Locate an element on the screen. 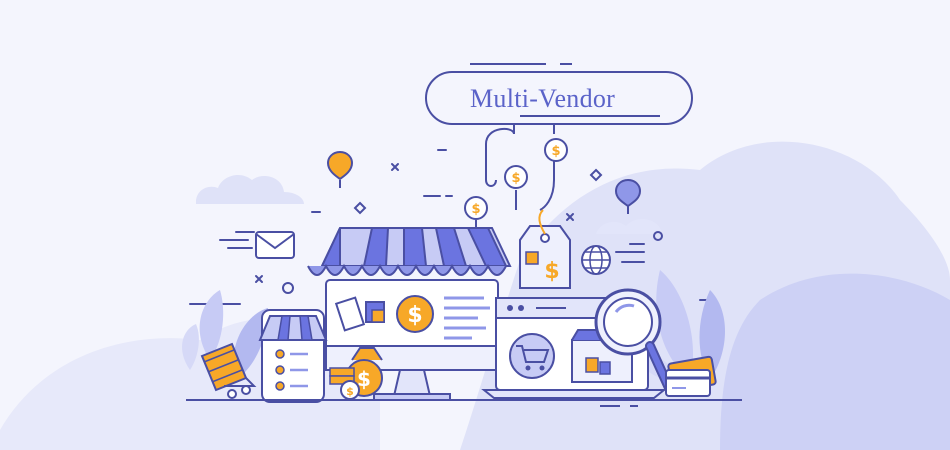  balloon-orange-icon is located at coordinates (340, 169).